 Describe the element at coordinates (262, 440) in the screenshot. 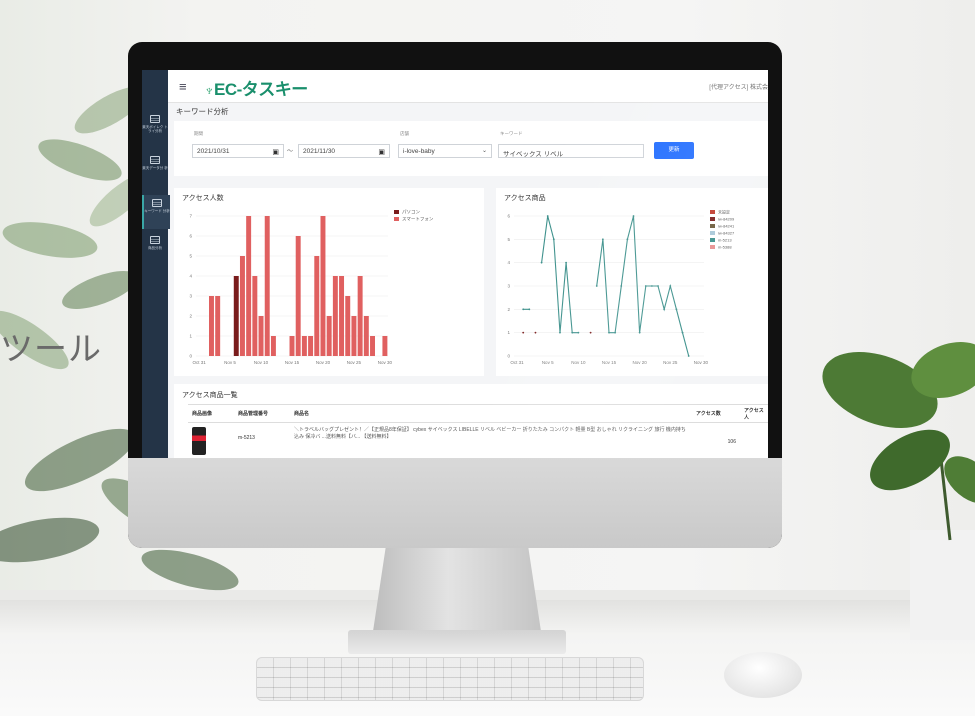

I see `product-code: m-5213` at that location.